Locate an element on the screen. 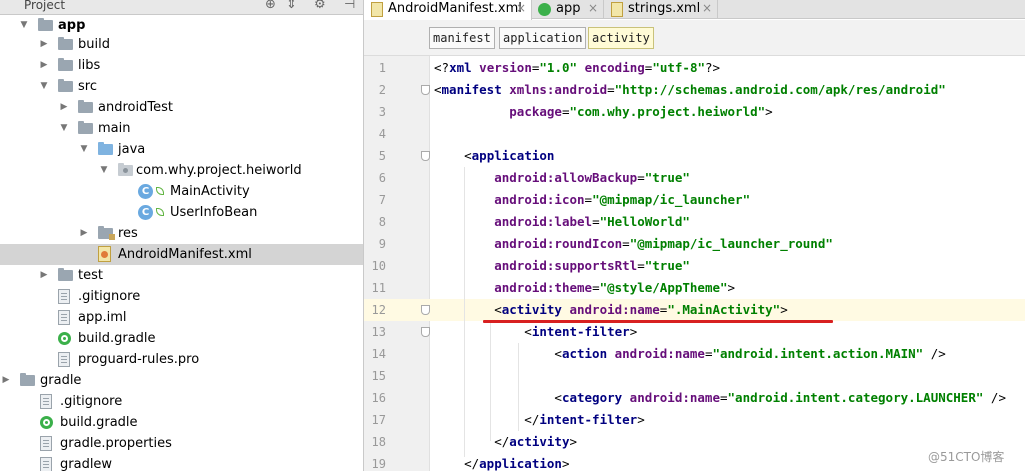  module-icon is located at coordinates (544, 9).